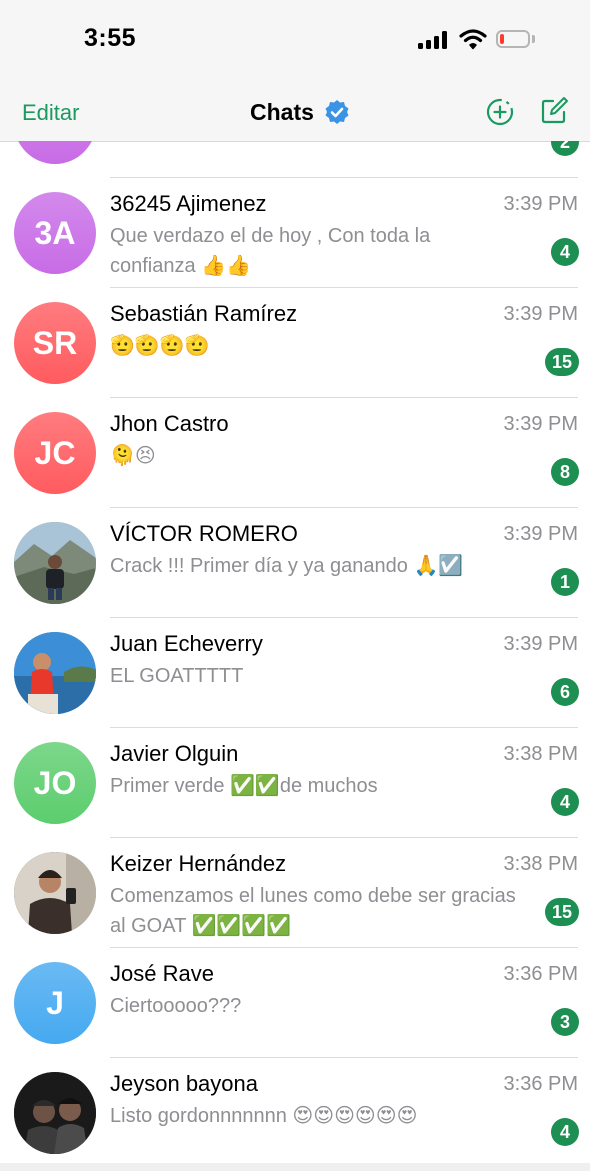 The width and height of the screenshot is (590, 1171). Describe the element at coordinates (513, 39) in the screenshot. I see `battery-icon` at that location.